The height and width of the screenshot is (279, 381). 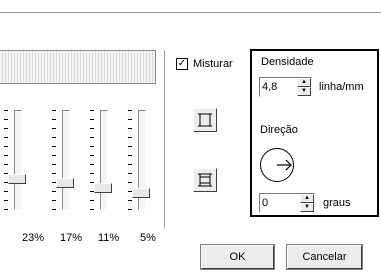 What do you see at coordinates (337, 203) in the screenshot?
I see `direction-unit: graus` at bounding box center [337, 203].